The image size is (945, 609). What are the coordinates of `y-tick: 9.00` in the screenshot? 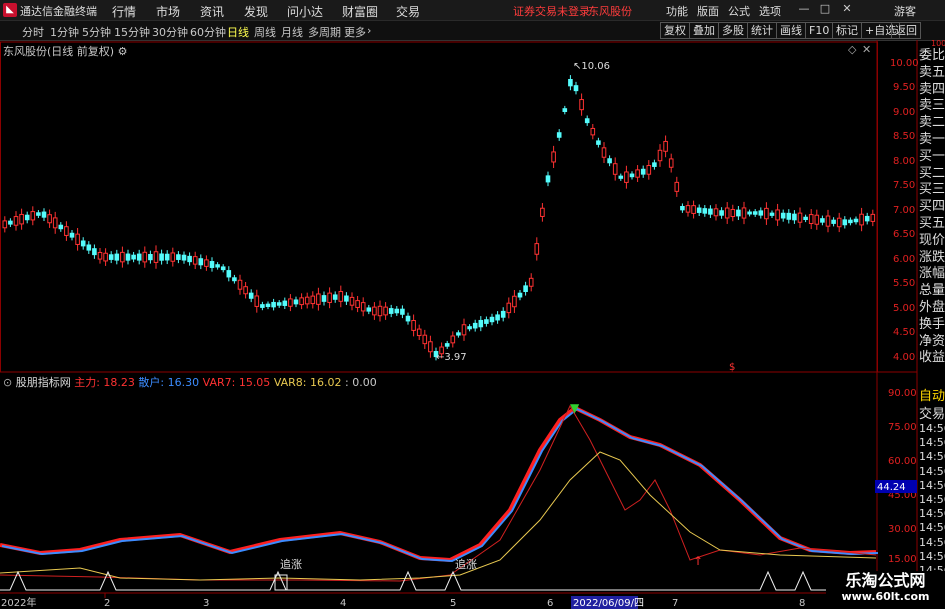 It's located at (904, 112).